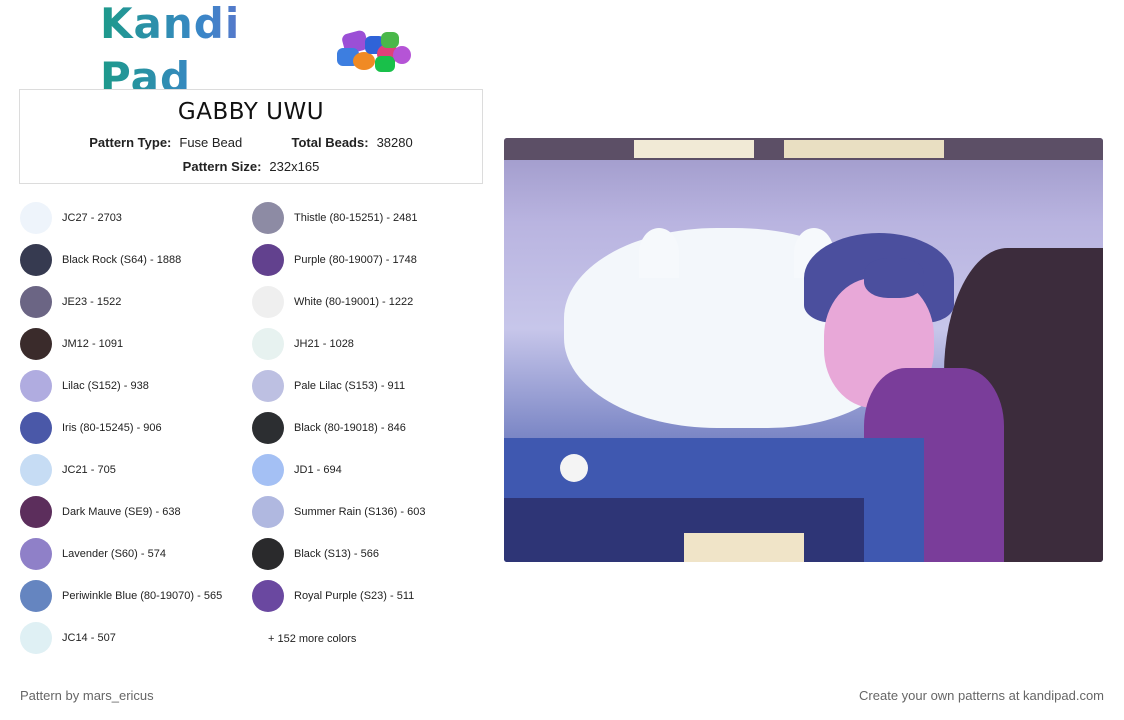 This screenshot has width=1124, height=720. Describe the element at coordinates (142, 596) in the screenshot. I see `color-label: Periwinkle Blue (80-19070) - 565` at that location.